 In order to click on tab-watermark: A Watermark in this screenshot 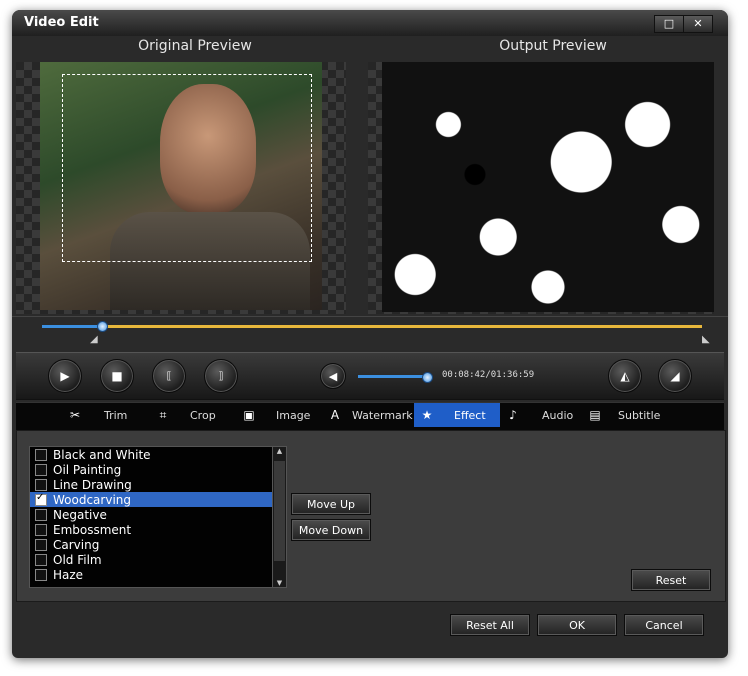, I will do `click(376, 415)`.